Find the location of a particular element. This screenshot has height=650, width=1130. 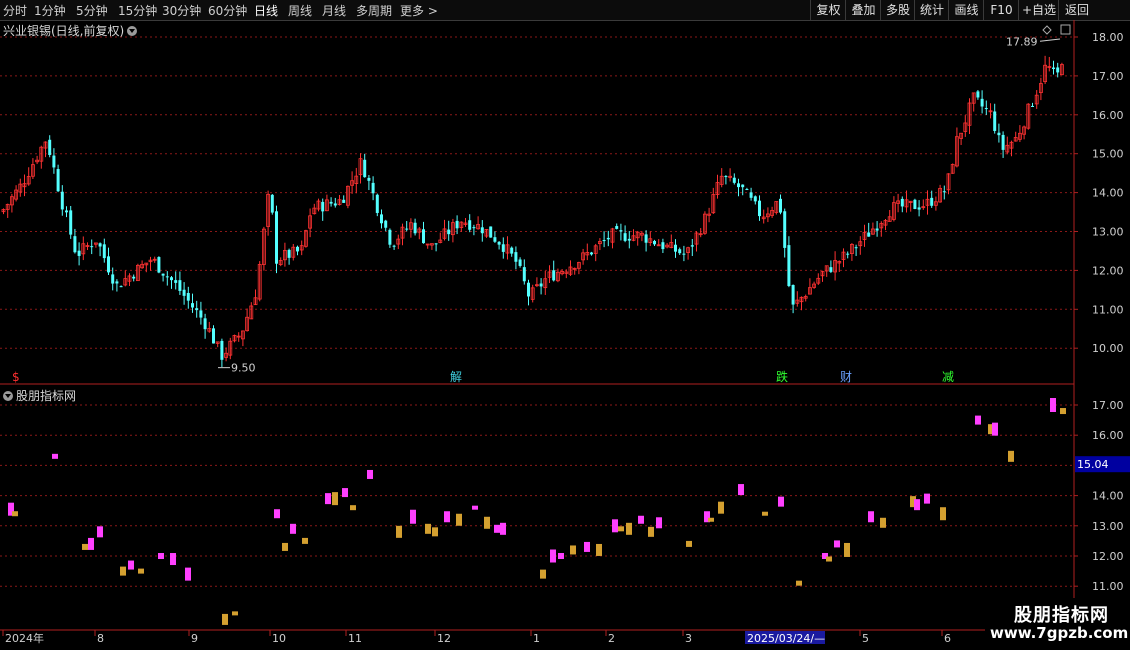

price-tick-label: 17.00 is located at coordinates (1108, 76).